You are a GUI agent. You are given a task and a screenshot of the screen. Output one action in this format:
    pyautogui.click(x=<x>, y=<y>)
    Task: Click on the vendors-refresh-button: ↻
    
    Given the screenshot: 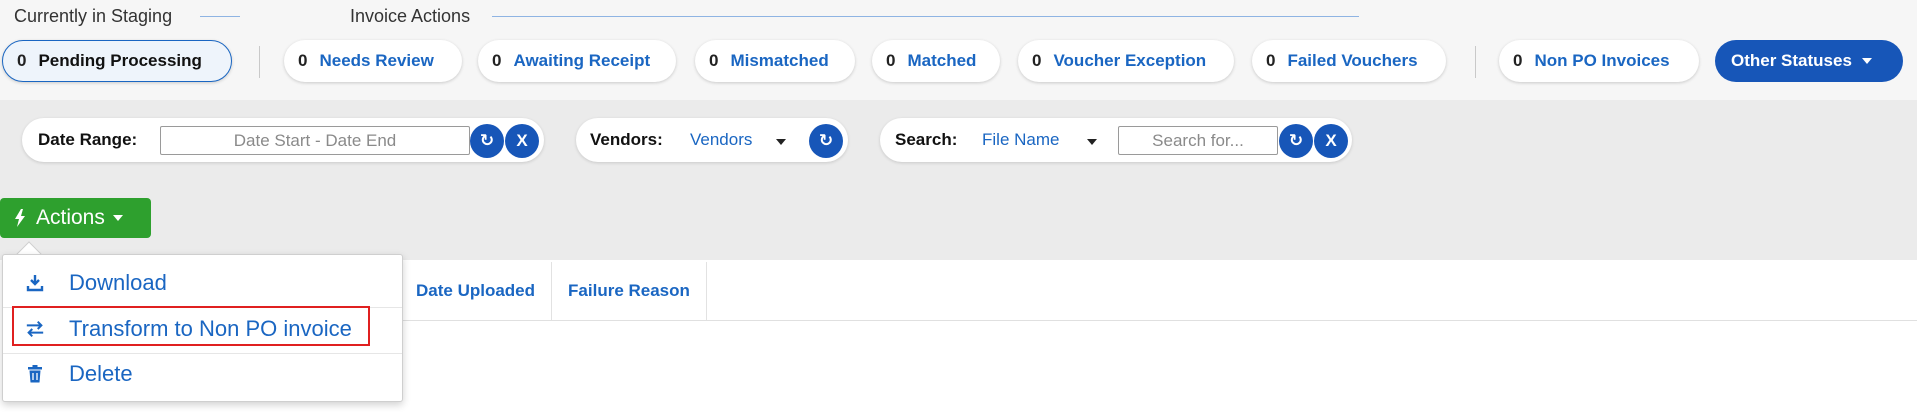 What is the action you would take?
    pyautogui.click(x=826, y=141)
    